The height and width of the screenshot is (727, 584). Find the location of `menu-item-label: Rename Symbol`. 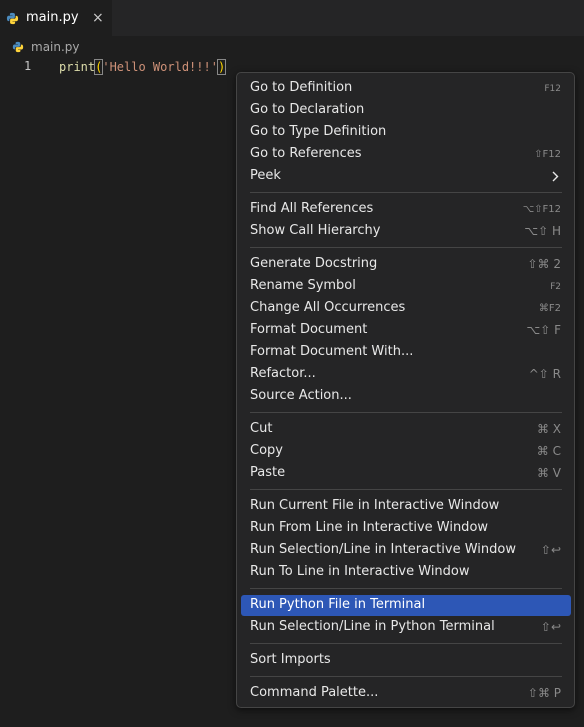

menu-item-label: Rename Symbol is located at coordinates (303, 285).